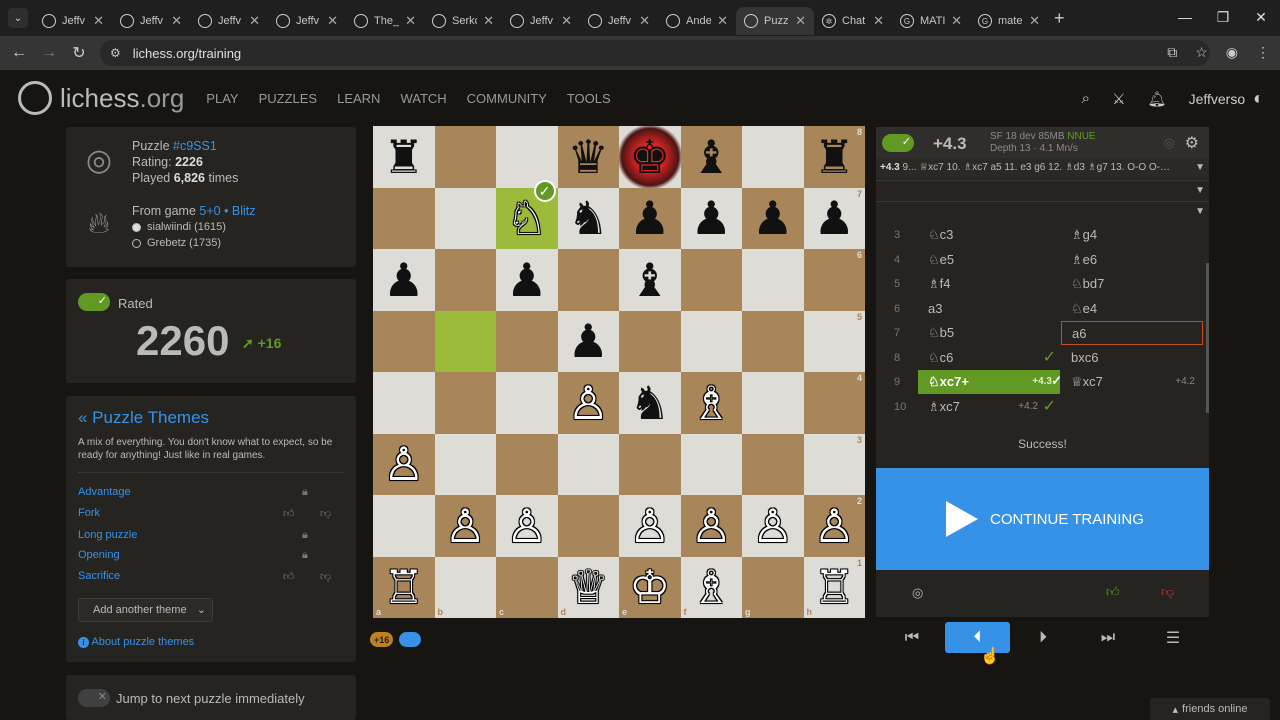 Image resolution: width=1280 pixels, height=720 pixels. I want to click on first-move-icon: ⏮, so click(912, 637).